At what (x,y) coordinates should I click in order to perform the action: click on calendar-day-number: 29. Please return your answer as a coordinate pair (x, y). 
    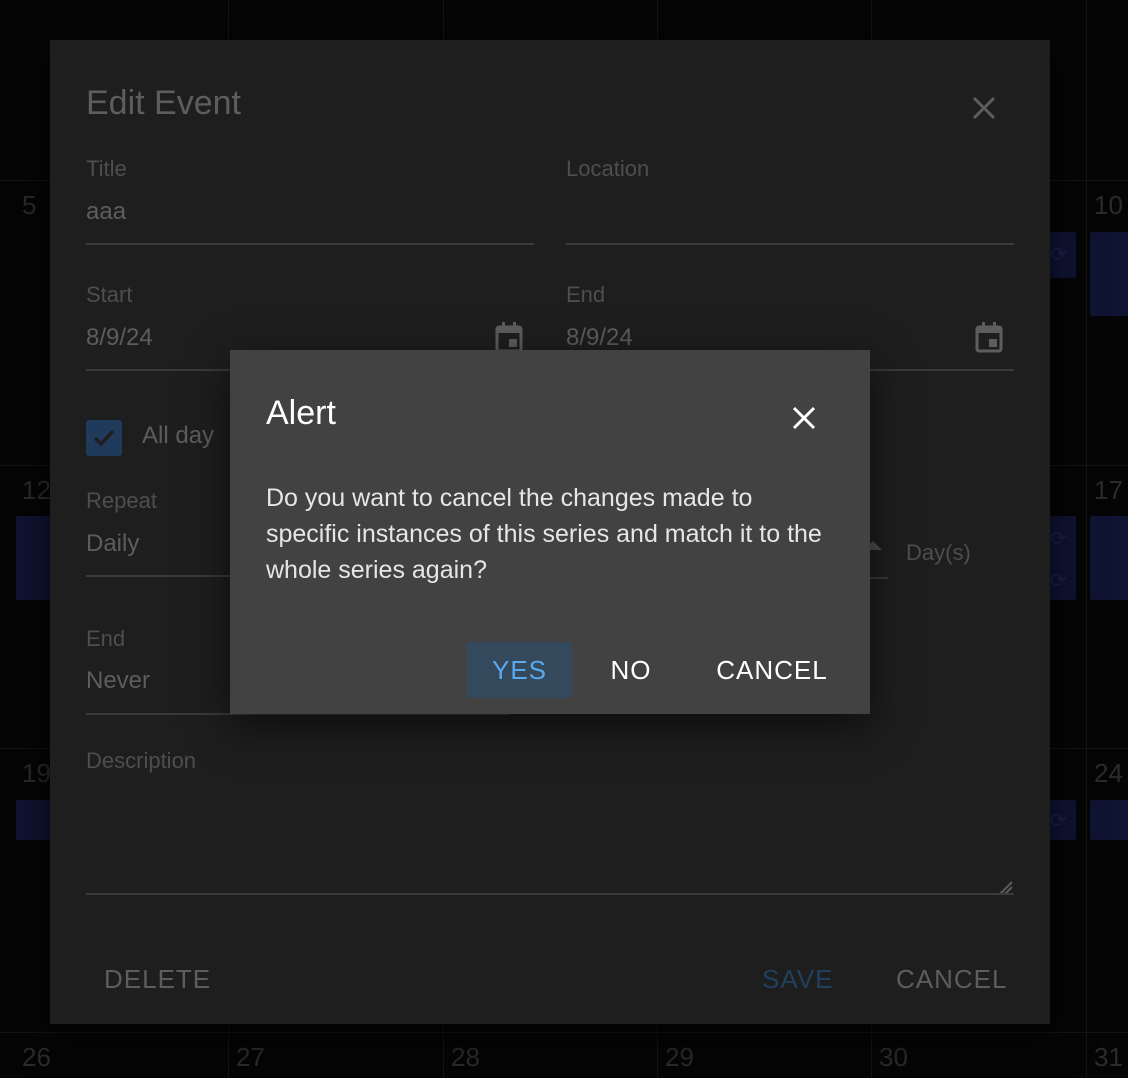
    Looking at the image, I should click on (679, 1057).